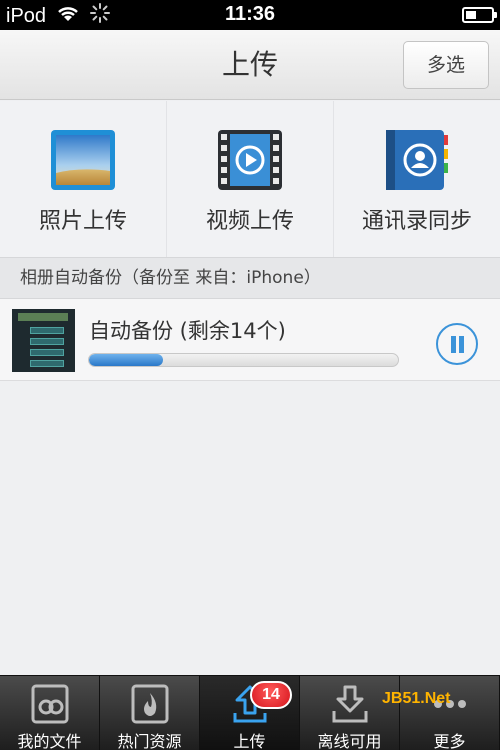  What do you see at coordinates (479, 15) in the screenshot?
I see `battery-icon` at bounding box center [479, 15].